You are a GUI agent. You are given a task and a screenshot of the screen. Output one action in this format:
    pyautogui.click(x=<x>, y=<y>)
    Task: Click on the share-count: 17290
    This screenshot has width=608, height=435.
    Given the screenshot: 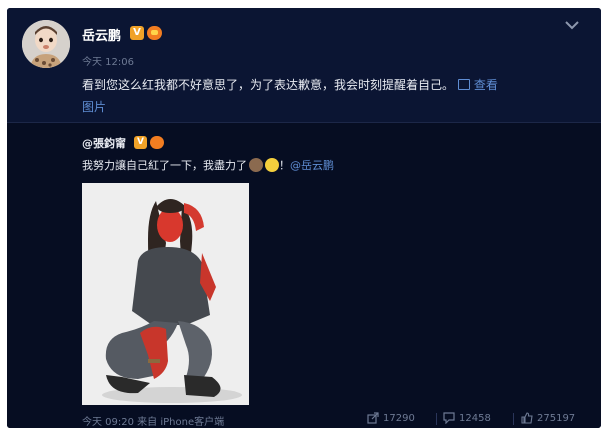 What is the action you would take?
    pyautogui.click(x=391, y=418)
    